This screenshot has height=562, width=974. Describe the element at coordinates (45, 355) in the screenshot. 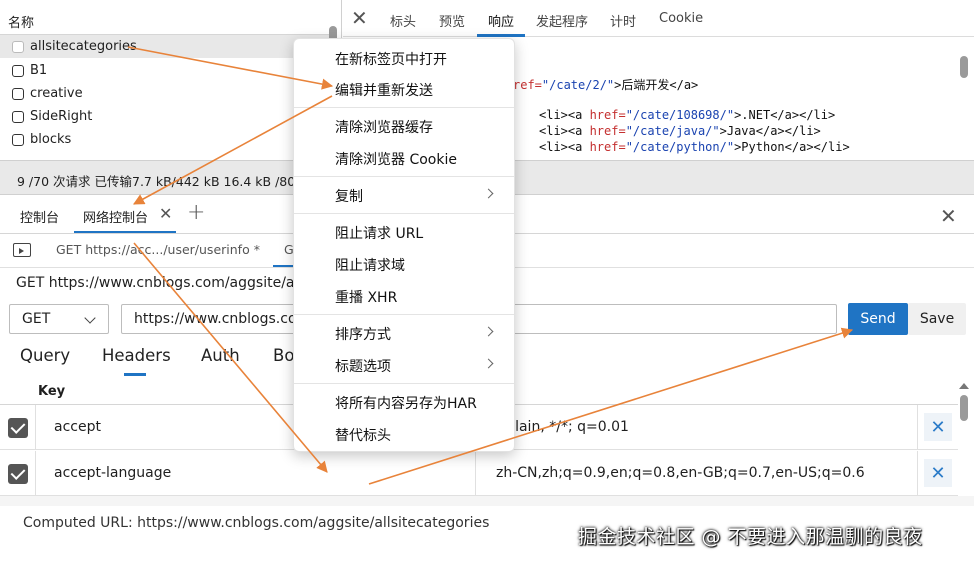

I see `tab-query: Query` at that location.